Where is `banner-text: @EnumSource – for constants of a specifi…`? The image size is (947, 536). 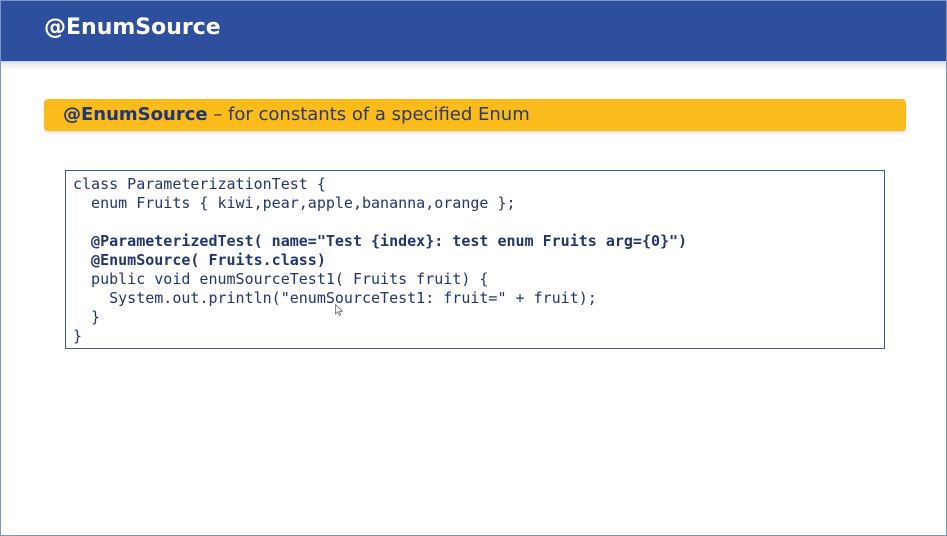
banner-text: @EnumSource – for constants of a specifi… is located at coordinates (296, 114).